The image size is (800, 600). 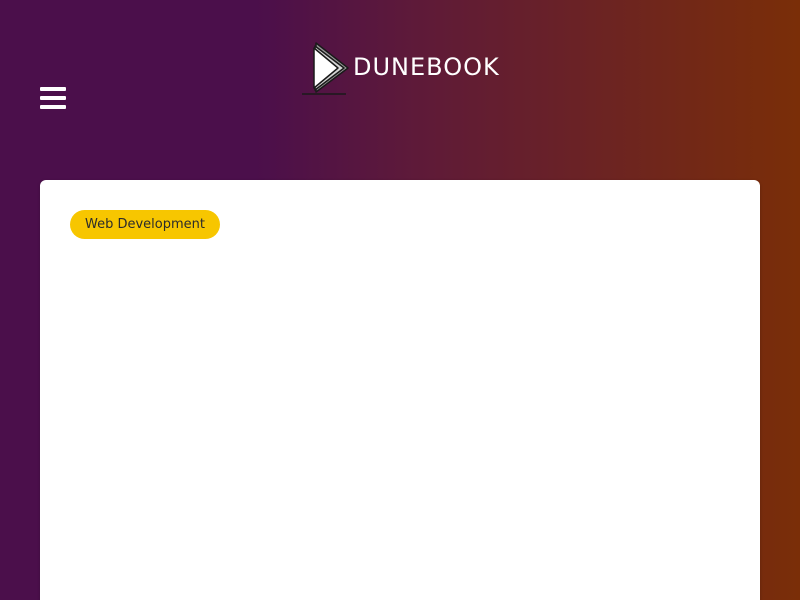 I want to click on hamburger-menu-icon, so click(x=53, y=98).